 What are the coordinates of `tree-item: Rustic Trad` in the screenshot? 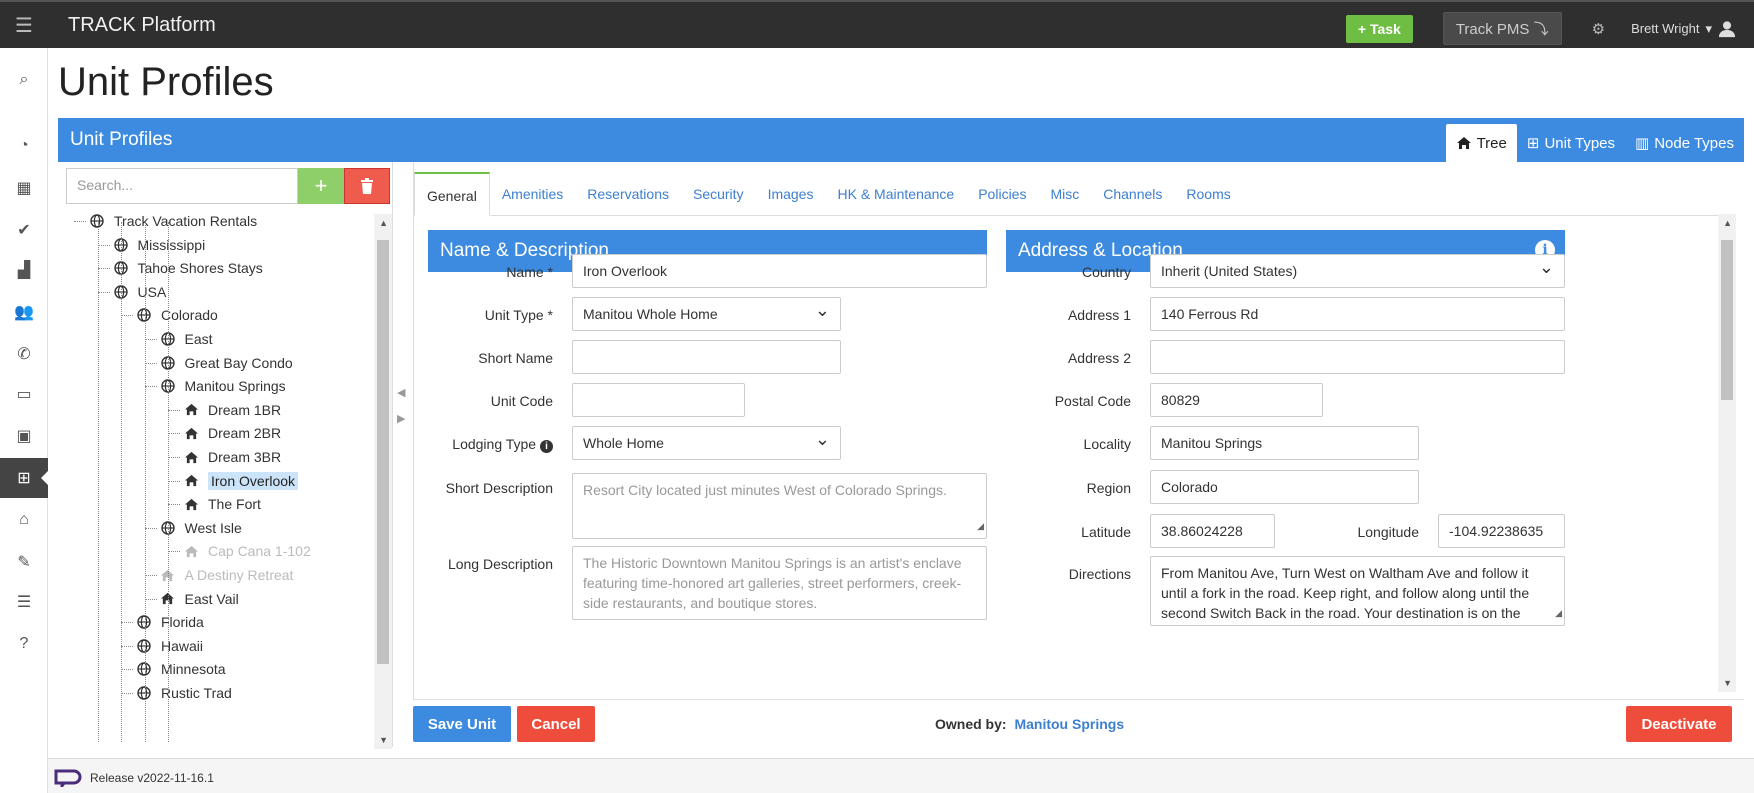 It's located at (183, 693).